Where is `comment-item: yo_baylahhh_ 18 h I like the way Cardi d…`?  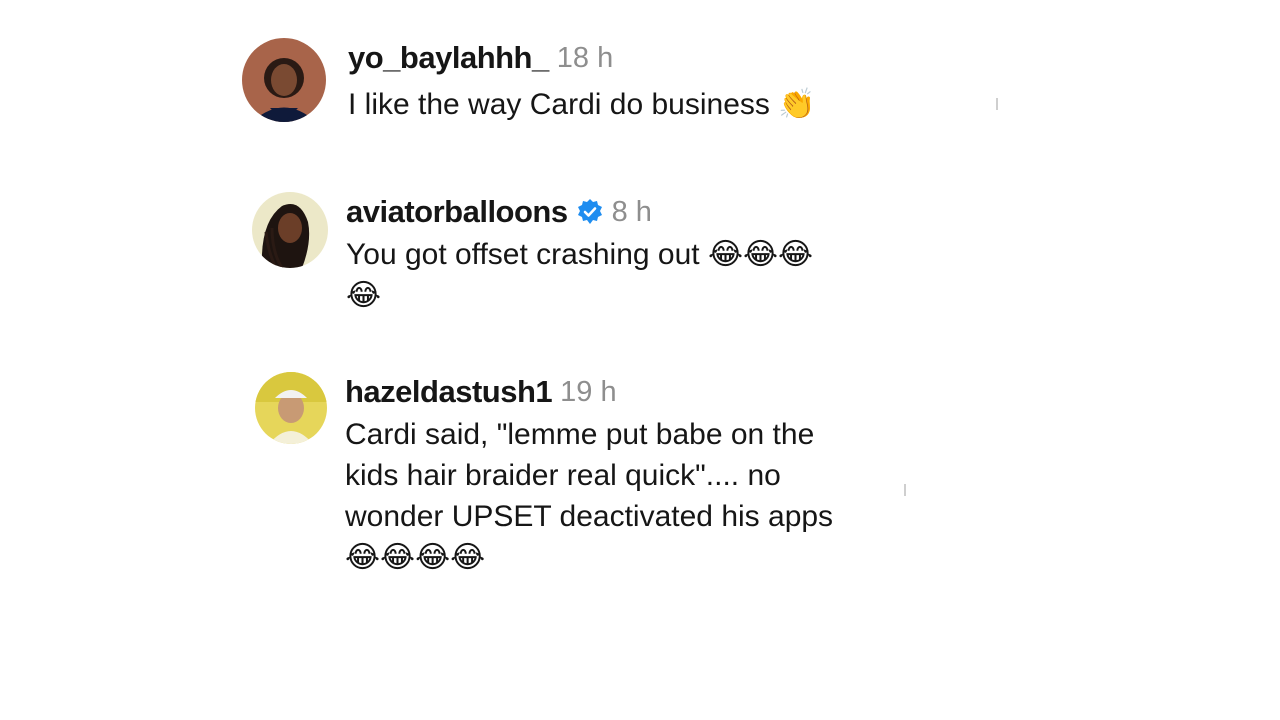 comment-item: yo_baylahhh_ 18 h I like the way Cardi d… is located at coordinates (529, 81).